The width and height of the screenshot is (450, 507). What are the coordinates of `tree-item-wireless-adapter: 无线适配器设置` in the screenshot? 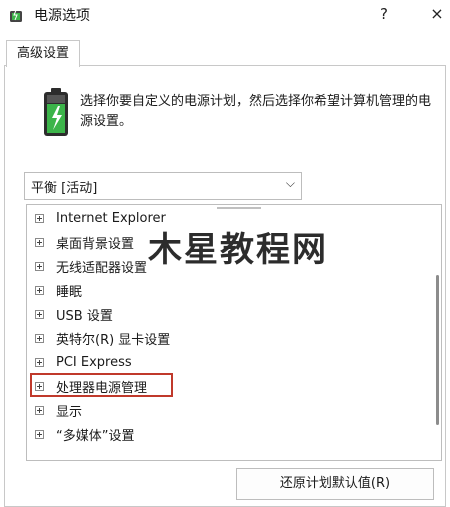 It's located at (91, 266).